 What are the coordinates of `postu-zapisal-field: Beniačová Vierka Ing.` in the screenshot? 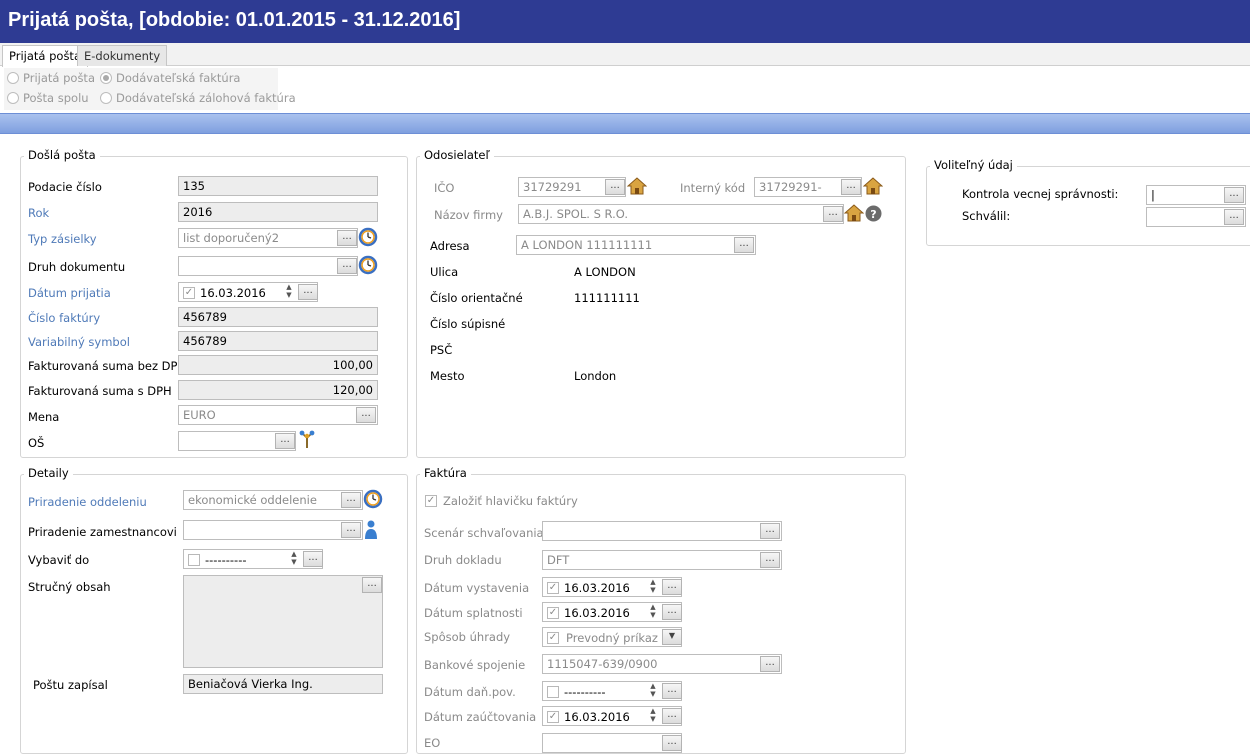 It's located at (283, 684).